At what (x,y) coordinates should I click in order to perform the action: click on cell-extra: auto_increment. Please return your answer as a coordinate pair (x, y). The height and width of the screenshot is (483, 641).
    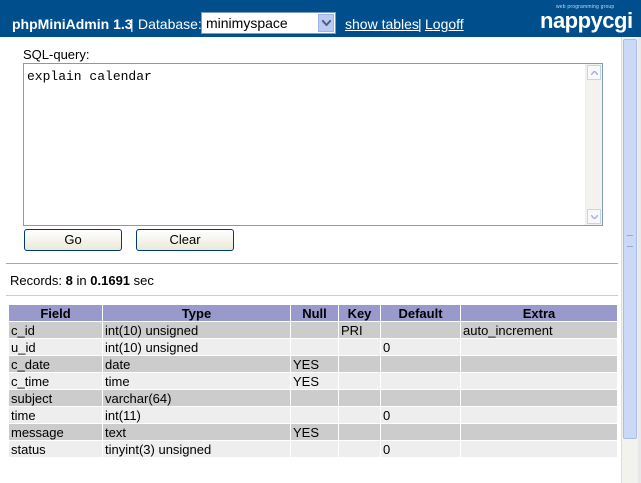
    Looking at the image, I should click on (539, 330).